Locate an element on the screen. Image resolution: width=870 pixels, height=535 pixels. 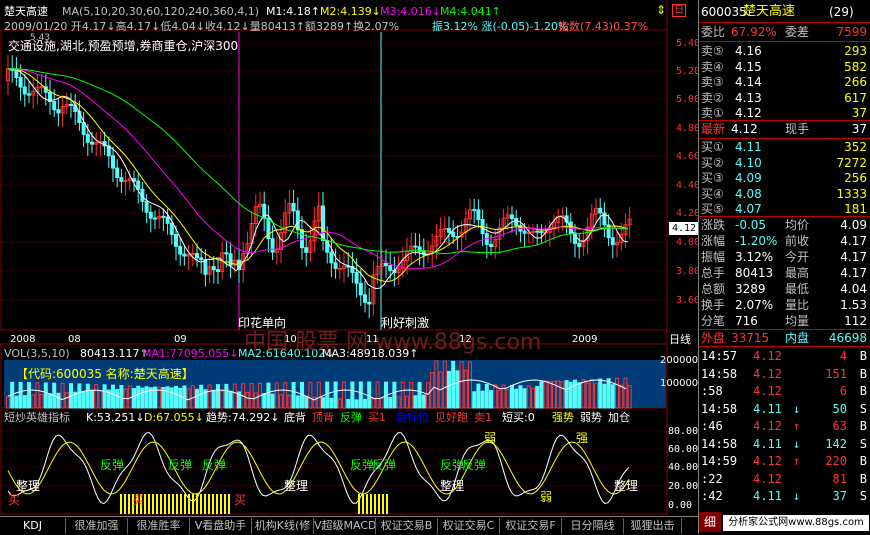
price-tick: 4.60 is located at coordinates (688, 156).